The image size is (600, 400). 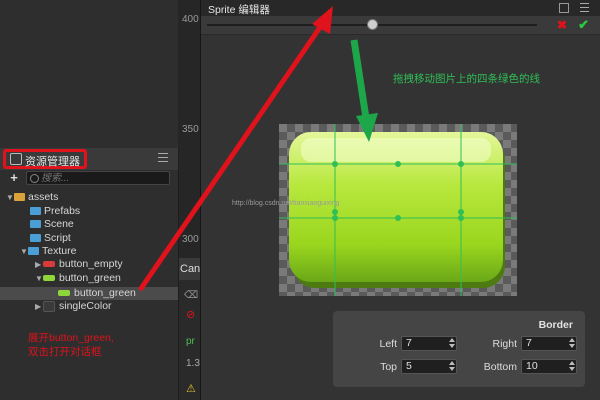 I want to click on watermark: http://blog.csdn.net/tianxiaoguixing, so click(x=286, y=203).